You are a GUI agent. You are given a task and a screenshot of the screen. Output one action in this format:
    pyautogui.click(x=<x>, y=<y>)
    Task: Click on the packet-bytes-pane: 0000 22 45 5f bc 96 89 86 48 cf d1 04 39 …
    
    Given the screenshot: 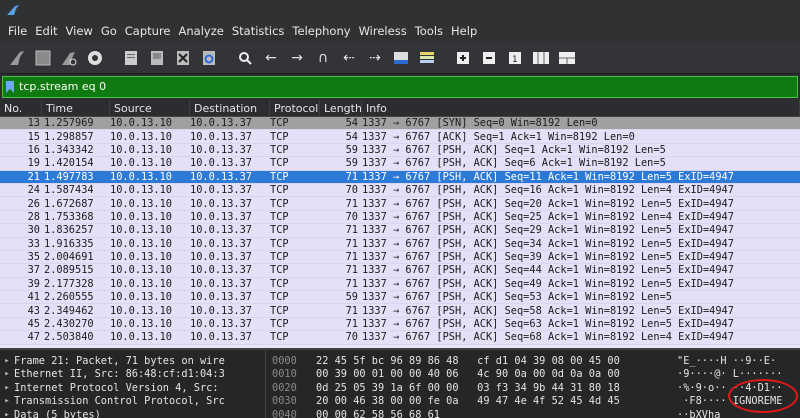 What is the action you would take?
    pyautogui.click(x=533, y=384)
    